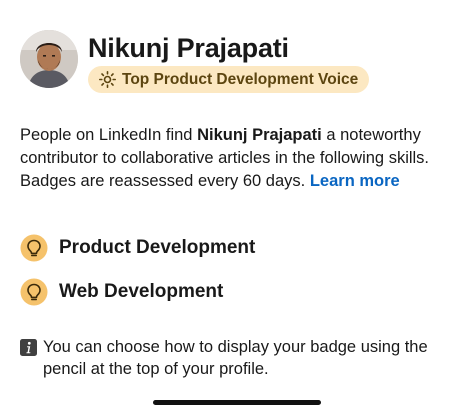 This screenshot has height=415, width=474. Describe the element at coordinates (188, 48) in the screenshot. I see `profile-name: Nikunj Prajapati` at that location.